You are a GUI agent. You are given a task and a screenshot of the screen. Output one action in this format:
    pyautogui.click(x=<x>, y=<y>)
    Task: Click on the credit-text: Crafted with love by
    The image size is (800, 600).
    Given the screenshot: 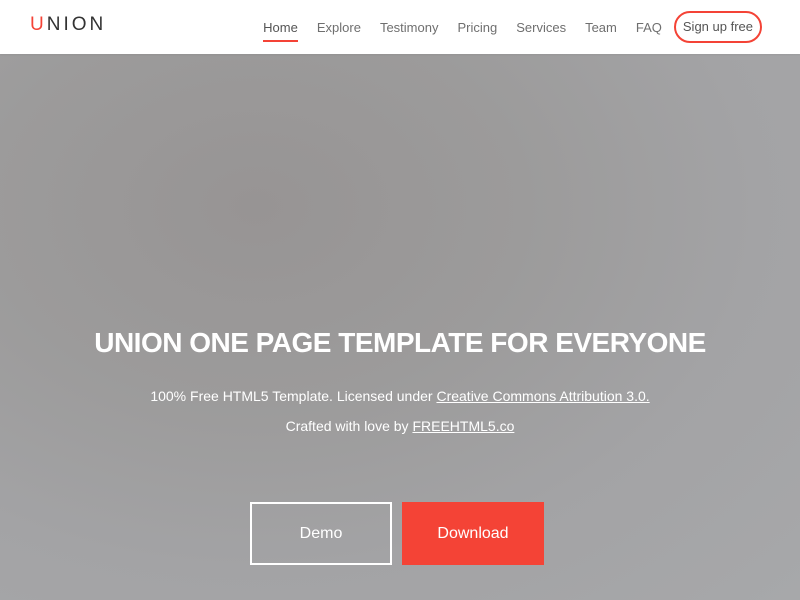 What is the action you would take?
    pyautogui.click(x=349, y=426)
    